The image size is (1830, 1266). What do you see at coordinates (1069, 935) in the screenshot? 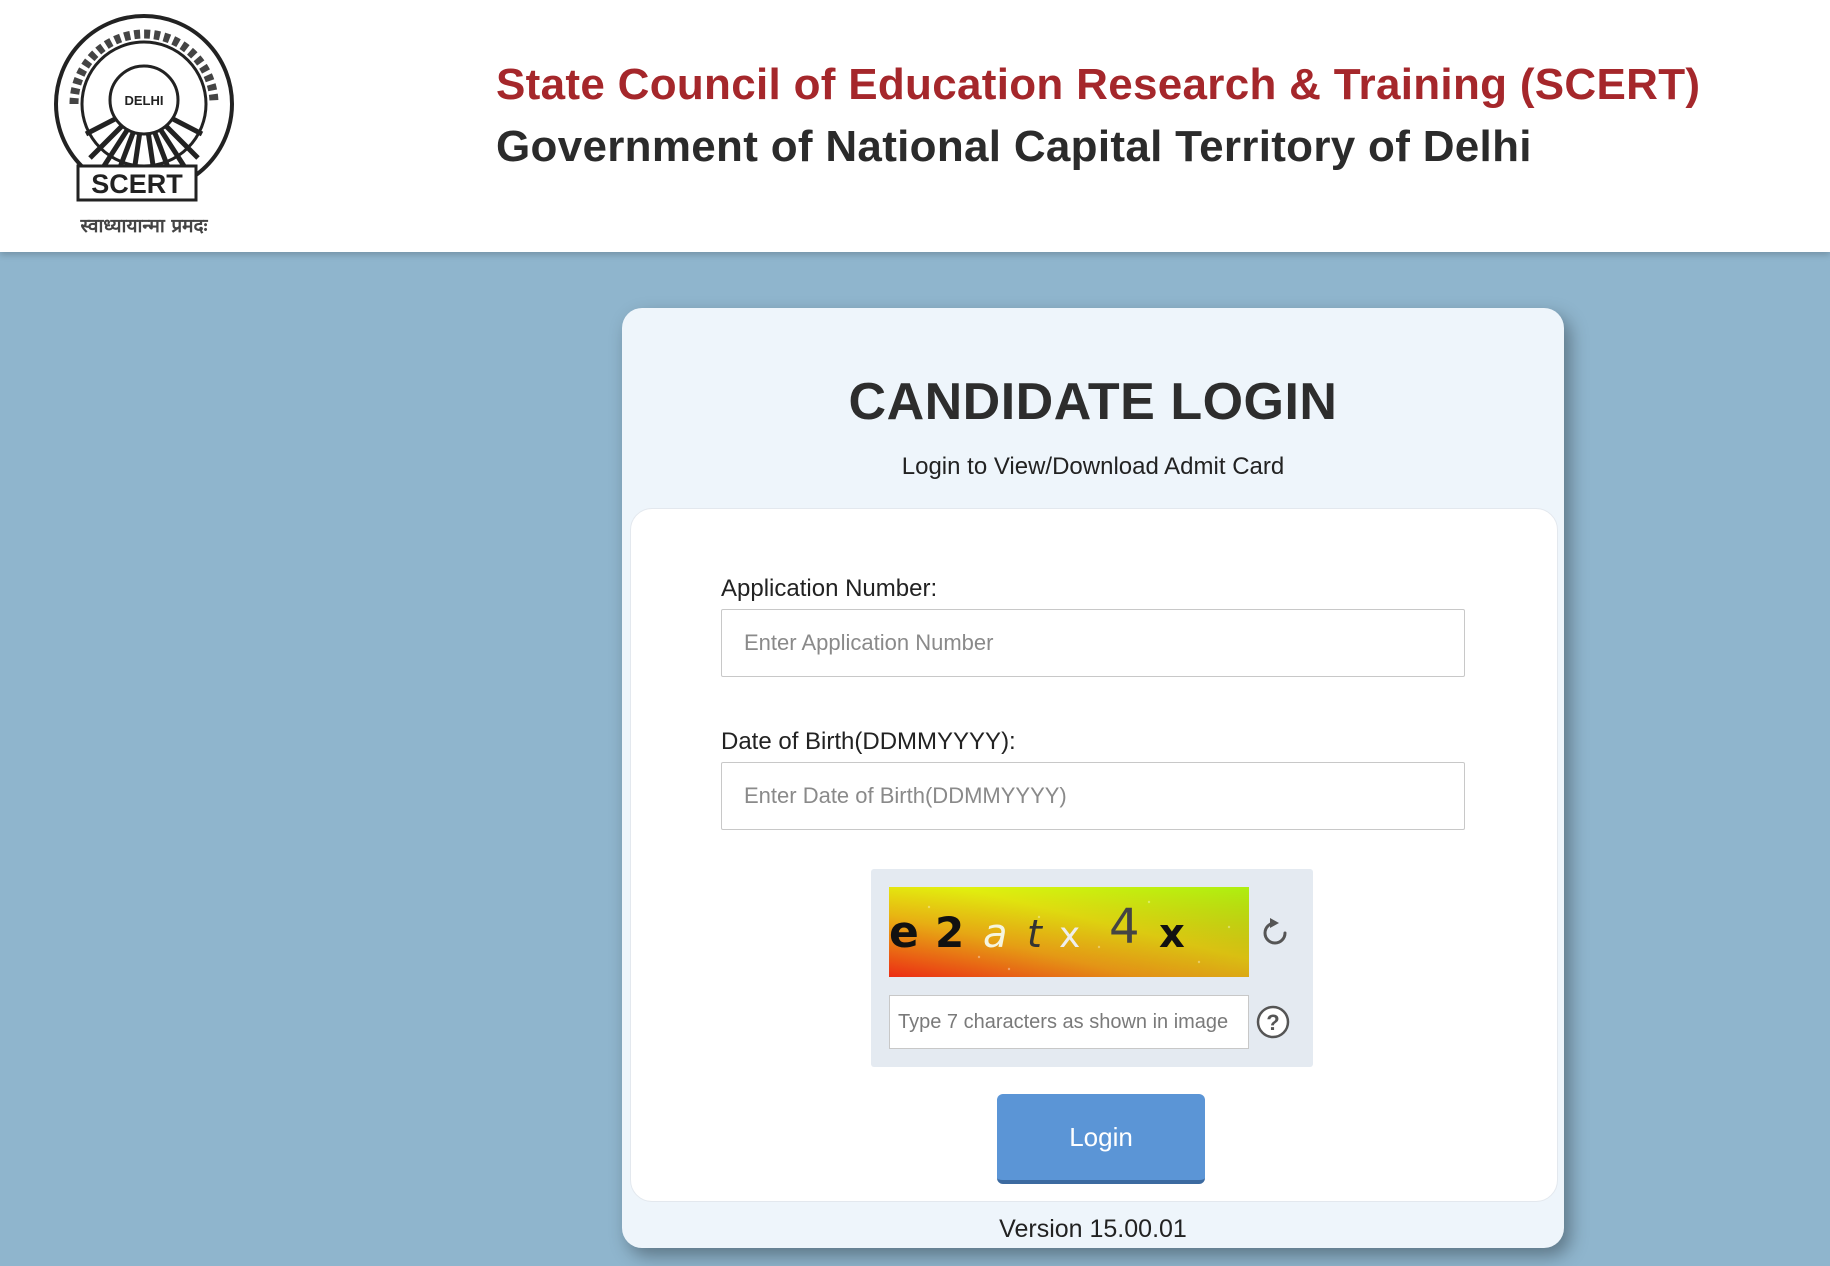
I see `captcha-char-5: x` at bounding box center [1069, 935].